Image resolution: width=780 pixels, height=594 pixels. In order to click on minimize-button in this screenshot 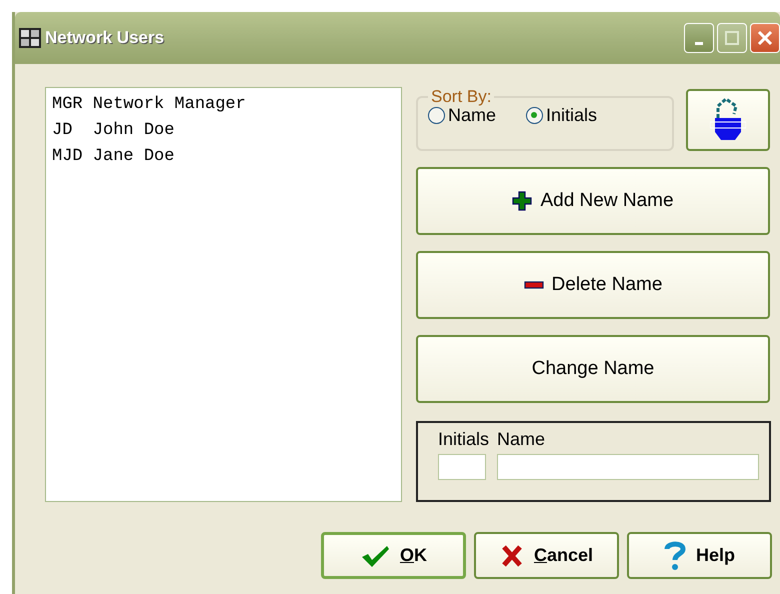, I will do `click(699, 38)`.